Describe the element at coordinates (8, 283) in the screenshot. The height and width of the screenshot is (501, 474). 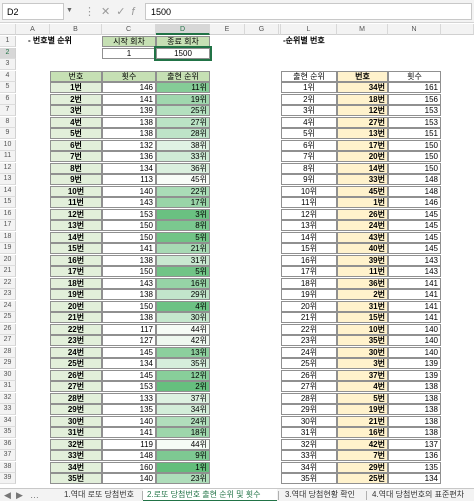
I see `row-header: 22` at that location.